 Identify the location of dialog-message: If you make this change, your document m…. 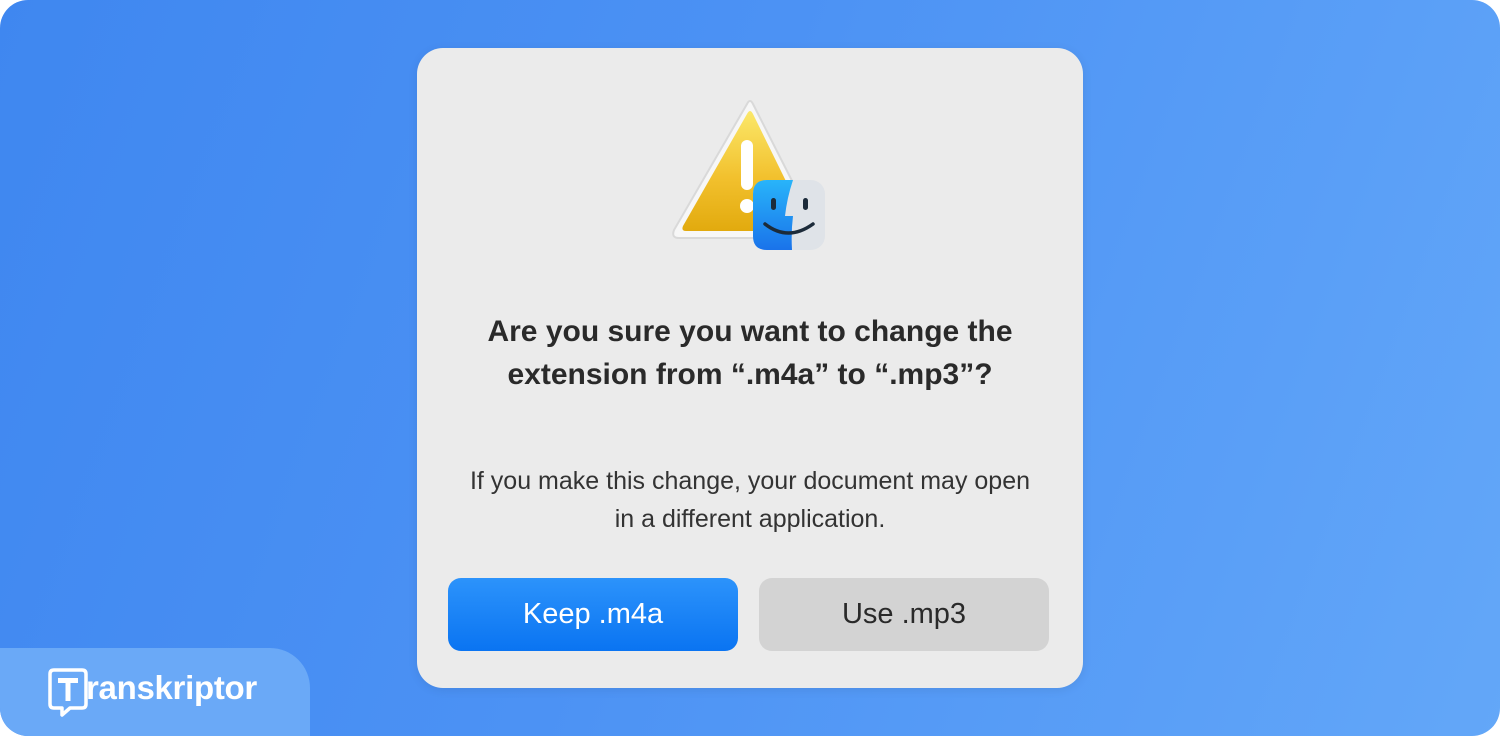
(750, 500).